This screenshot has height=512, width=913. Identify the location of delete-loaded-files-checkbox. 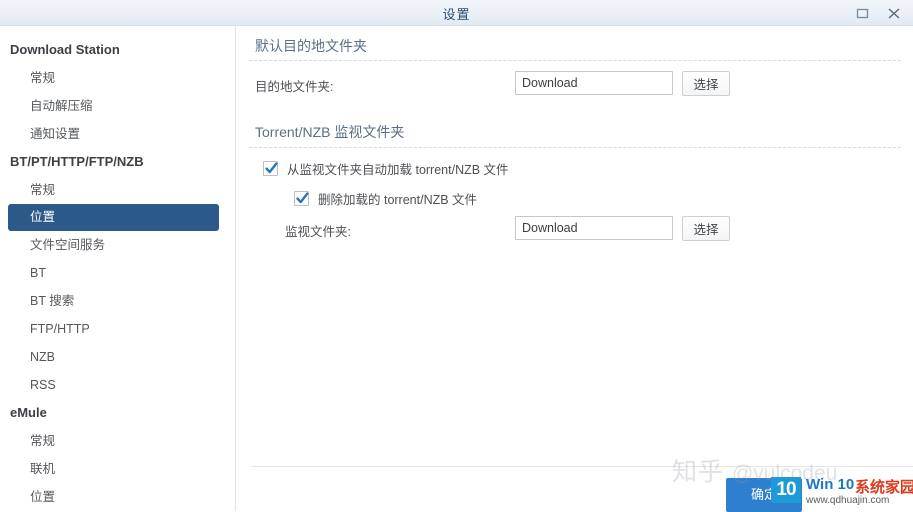
(301, 198).